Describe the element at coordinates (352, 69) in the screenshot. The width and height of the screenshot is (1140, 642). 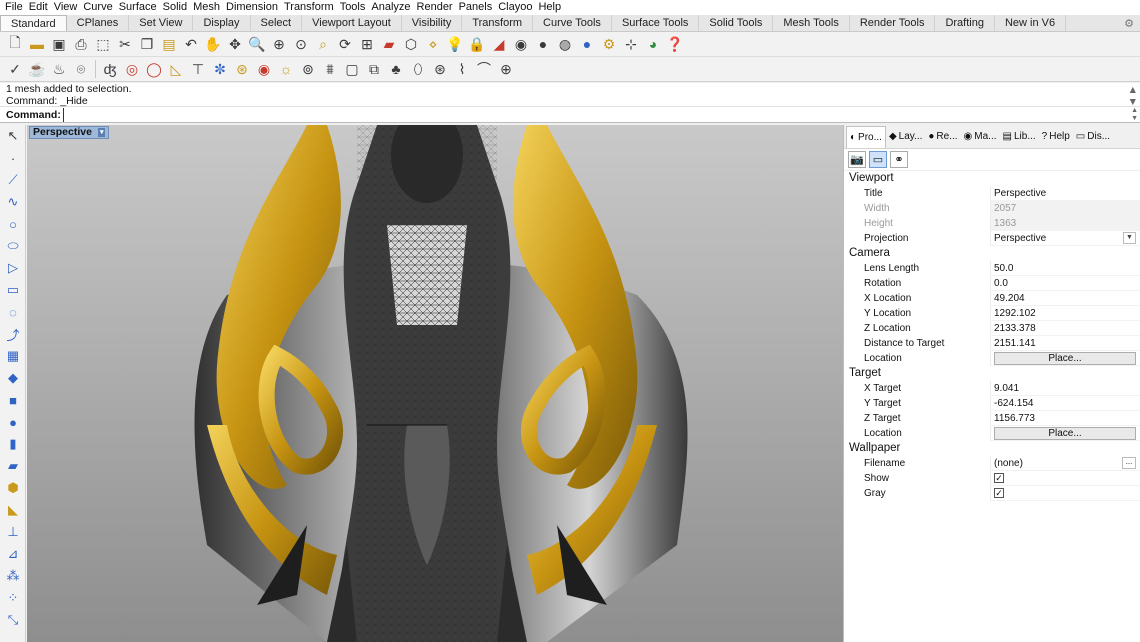
I see `box-icon: ▢` at that location.